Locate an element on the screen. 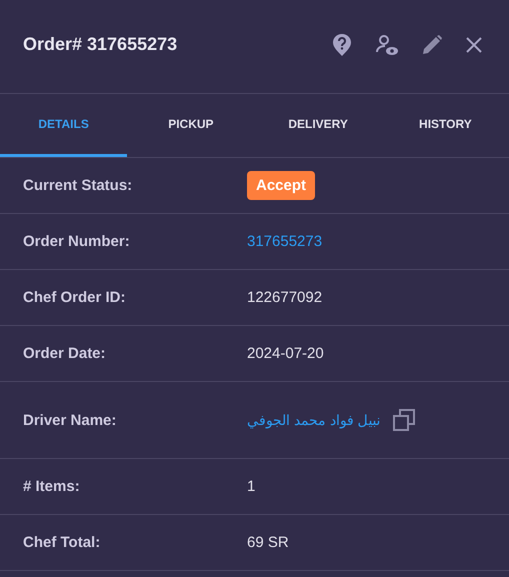 The height and width of the screenshot is (577, 509). field-value: 1 is located at coordinates (251, 486).